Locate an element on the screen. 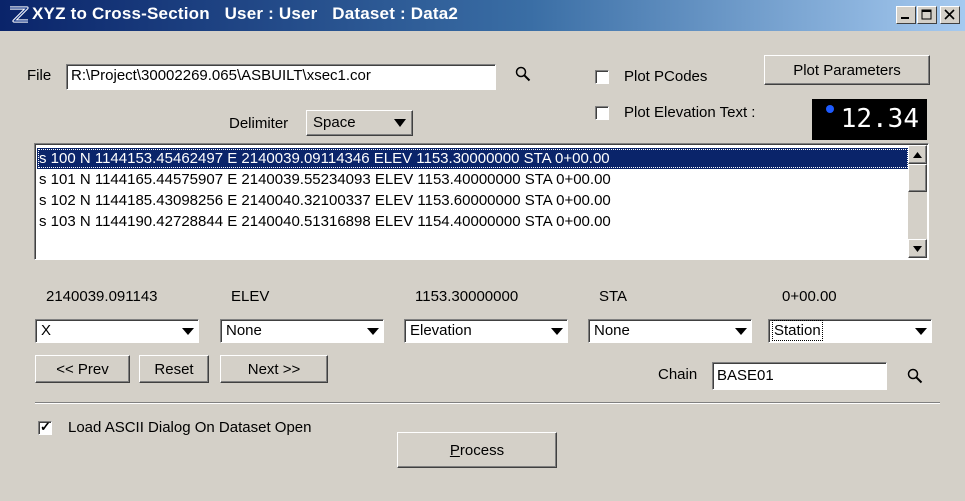  load-ascii-checkbox: ✓ is located at coordinates (45, 427).